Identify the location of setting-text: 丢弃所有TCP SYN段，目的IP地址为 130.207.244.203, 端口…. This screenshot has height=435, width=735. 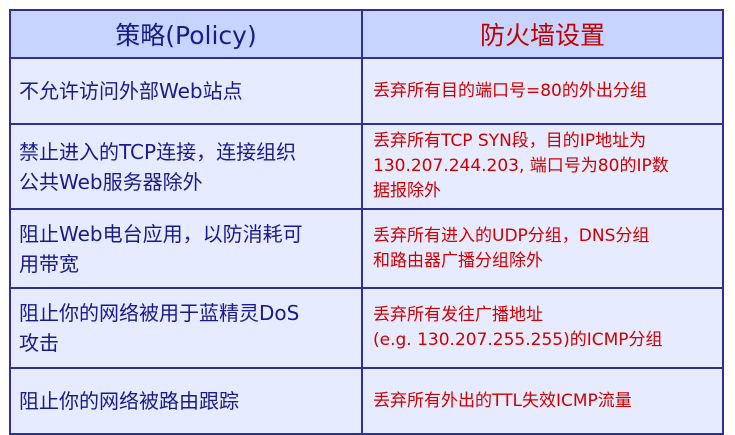
(521, 166).